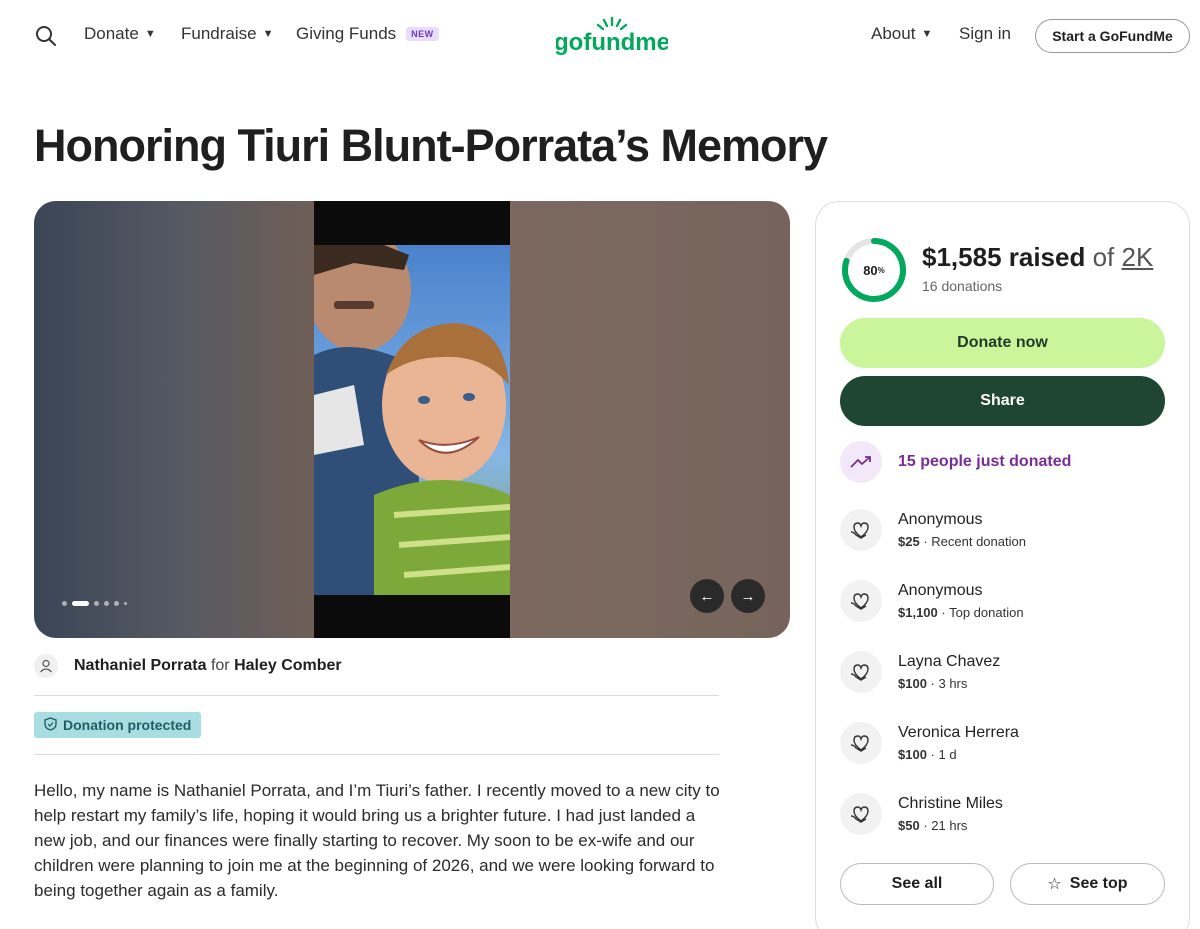 The height and width of the screenshot is (929, 1200). Describe the element at coordinates (50, 725) in the screenshot. I see `shield-icon` at that location.